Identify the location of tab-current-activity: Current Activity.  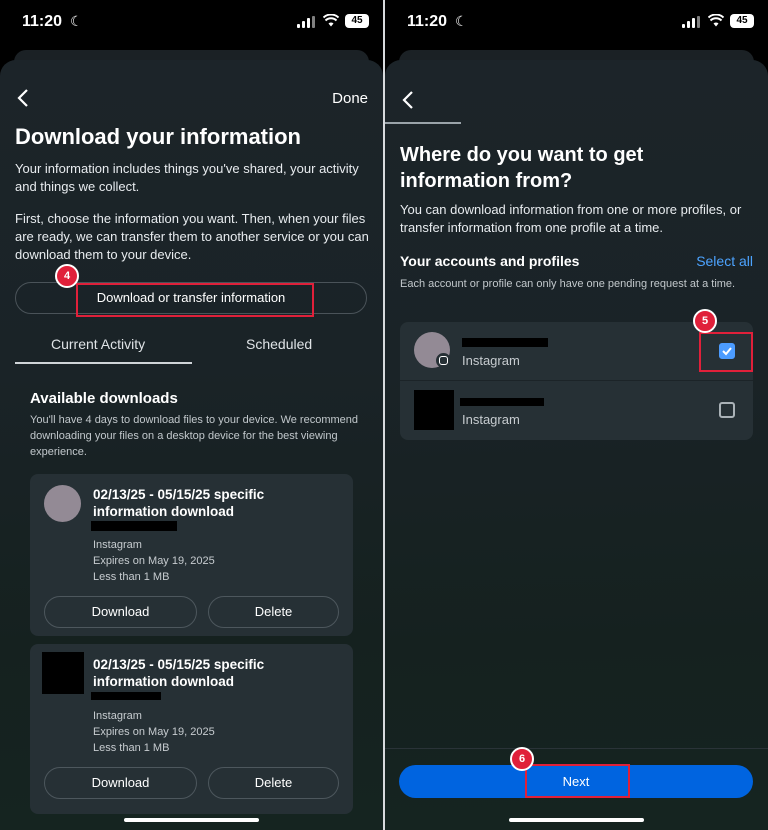
(98, 344).